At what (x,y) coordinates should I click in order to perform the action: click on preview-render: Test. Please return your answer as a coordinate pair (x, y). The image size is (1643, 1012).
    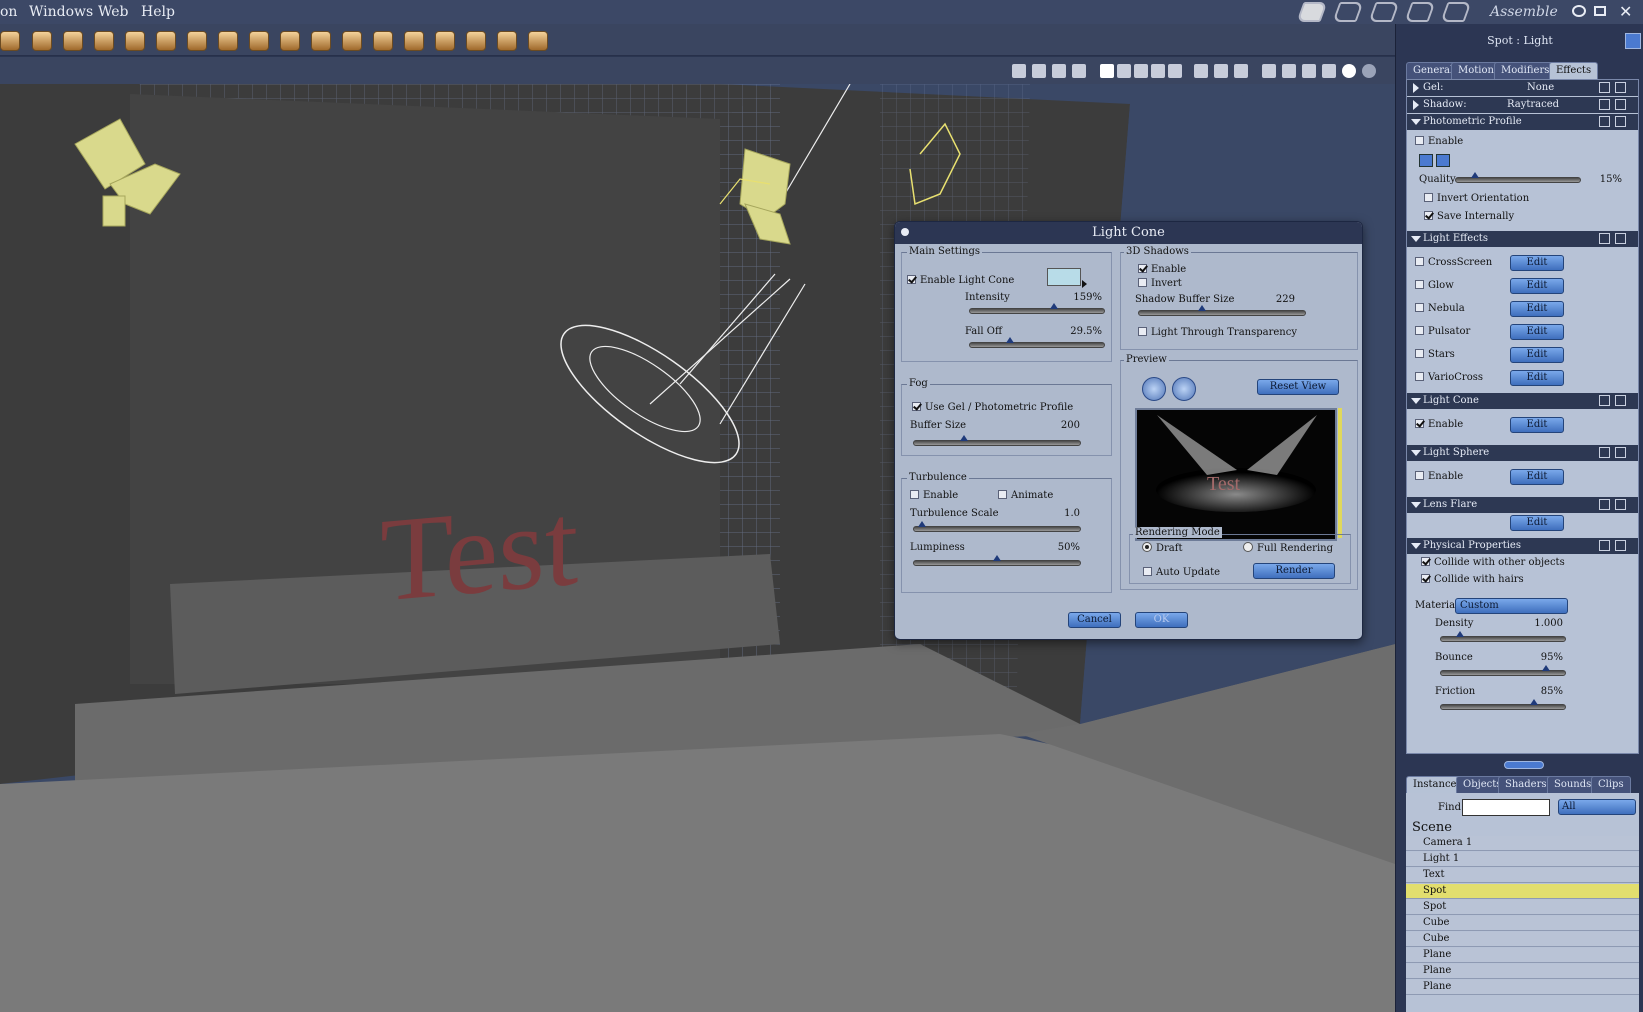
    Looking at the image, I should click on (1236, 474).